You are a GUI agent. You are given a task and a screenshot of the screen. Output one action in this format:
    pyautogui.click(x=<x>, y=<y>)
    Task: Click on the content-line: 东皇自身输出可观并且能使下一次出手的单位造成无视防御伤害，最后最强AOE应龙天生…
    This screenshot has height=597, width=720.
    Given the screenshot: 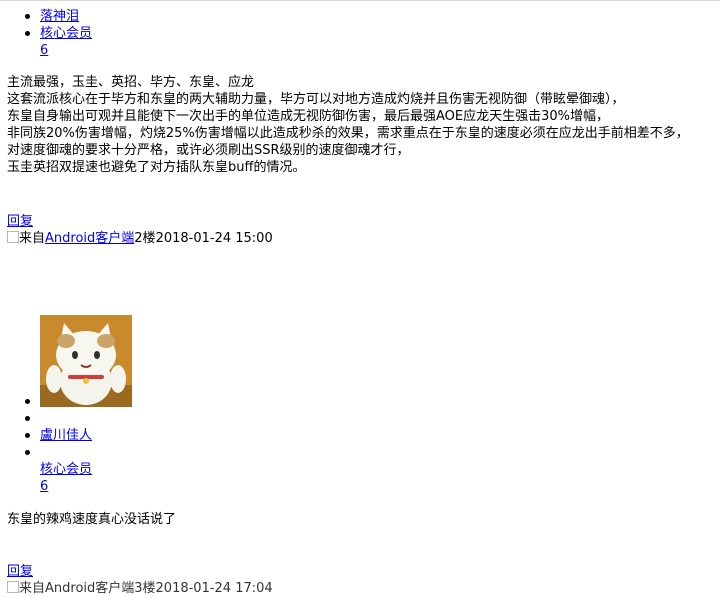 What is the action you would take?
    pyautogui.click(x=308, y=116)
    